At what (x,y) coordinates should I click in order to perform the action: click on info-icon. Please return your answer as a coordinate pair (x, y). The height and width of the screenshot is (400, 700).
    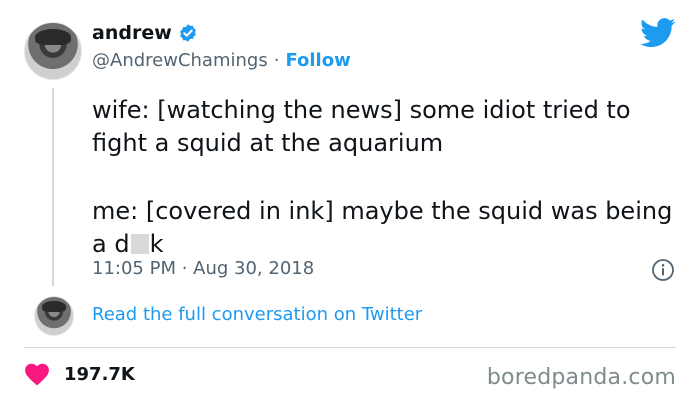
    Looking at the image, I should click on (663, 270).